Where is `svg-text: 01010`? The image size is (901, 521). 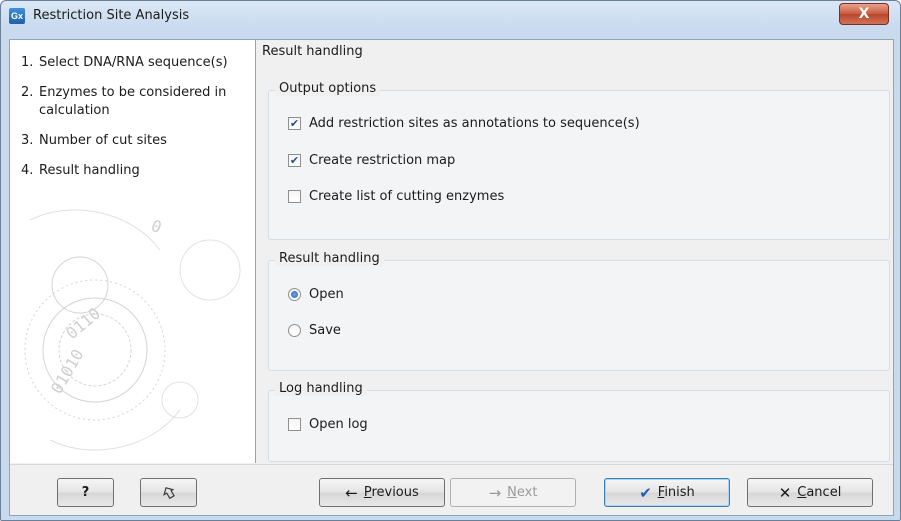 svg-text: 01010 is located at coordinates (67, 371).